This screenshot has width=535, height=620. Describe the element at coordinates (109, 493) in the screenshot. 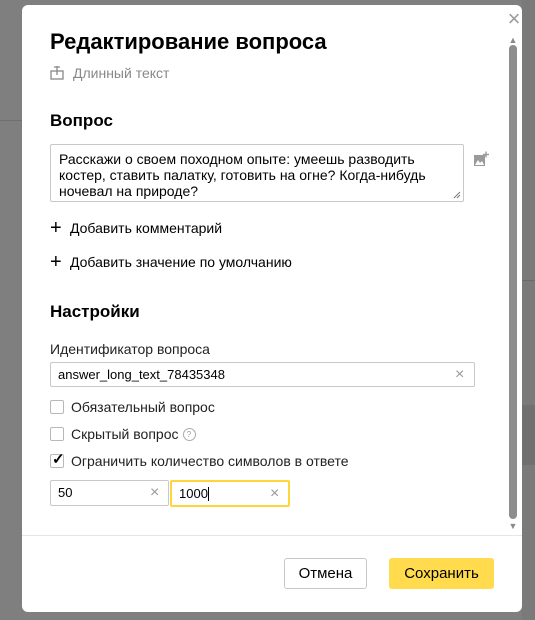

I see `min-chars-input: 50 ×` at that location.